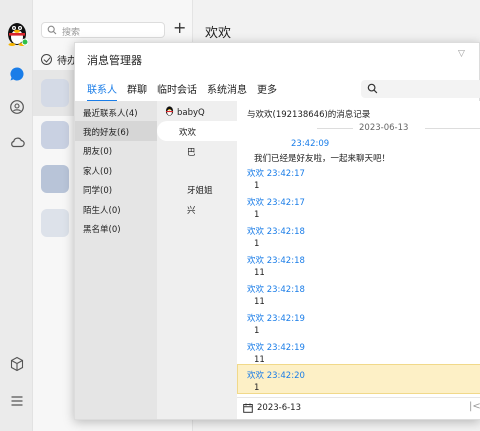  What do you see at coordinates (46, 59) in the screenshot?
I see `check-circle-icon` at bounding box center [46, 59].